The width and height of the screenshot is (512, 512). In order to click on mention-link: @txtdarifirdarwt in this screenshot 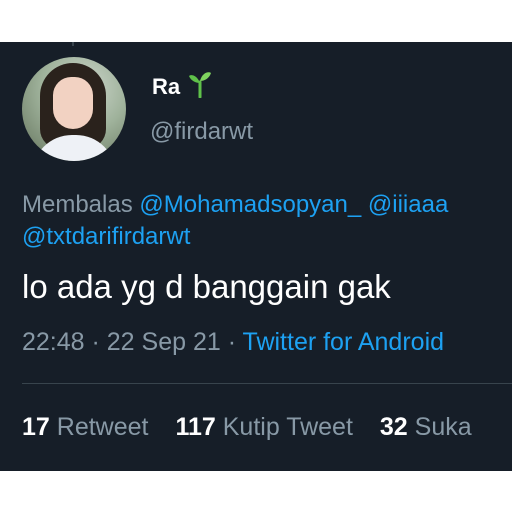, I will do `click(106, 236)`.